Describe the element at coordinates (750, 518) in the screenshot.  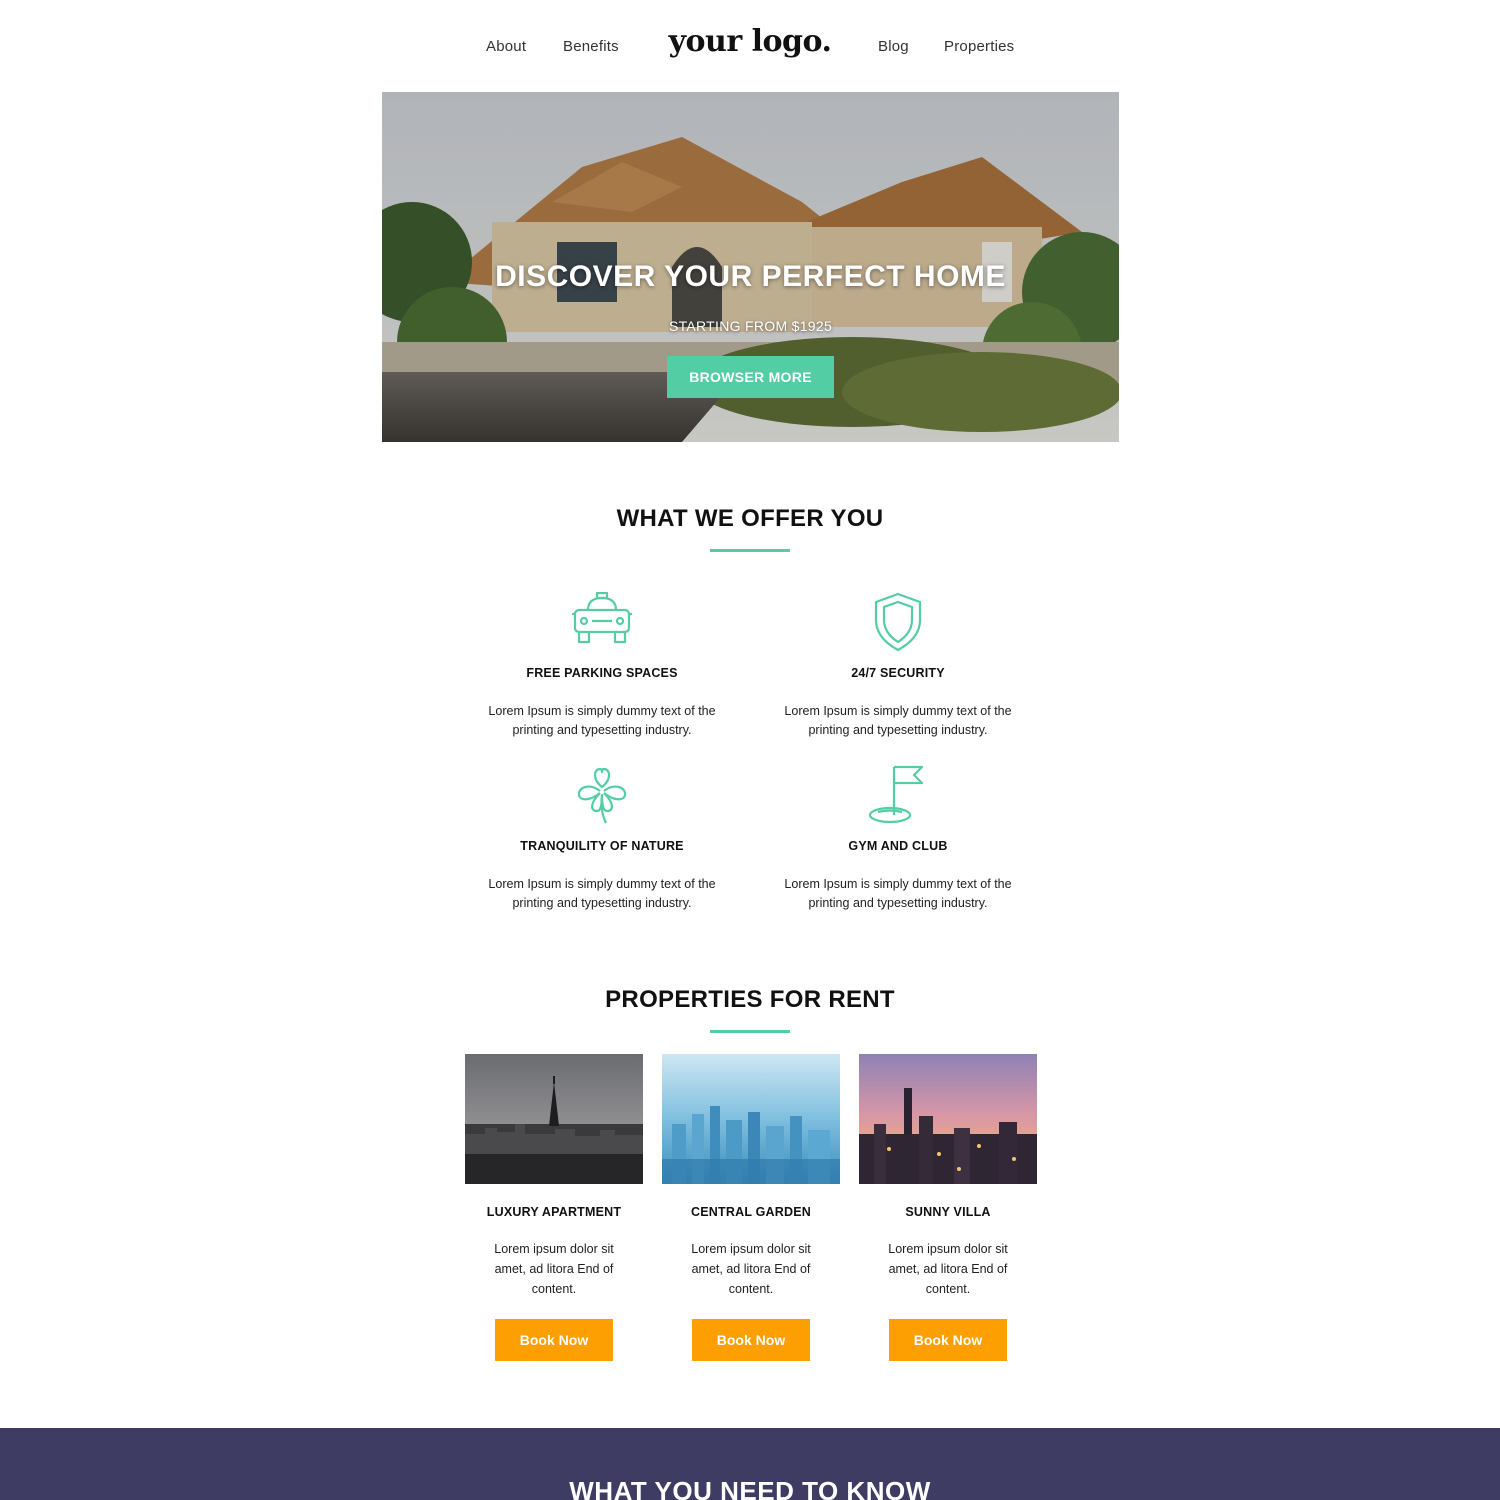
I see `offer-section-title: WHAT WE OFFER YOU` at that location.